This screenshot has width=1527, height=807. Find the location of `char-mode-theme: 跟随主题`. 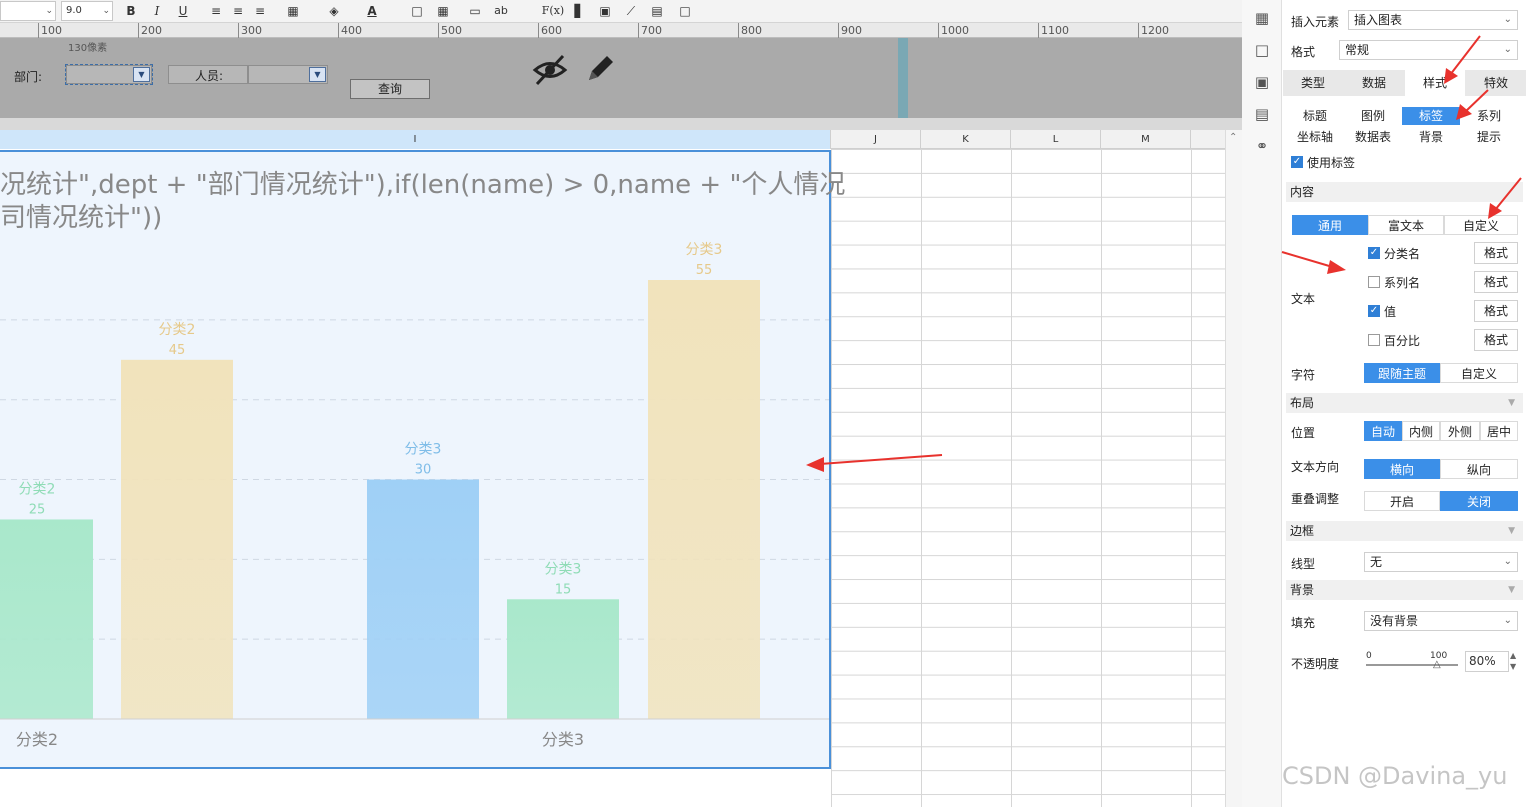

char-mode-theme: 跟随主题 is located at coordinates (1402, 373).